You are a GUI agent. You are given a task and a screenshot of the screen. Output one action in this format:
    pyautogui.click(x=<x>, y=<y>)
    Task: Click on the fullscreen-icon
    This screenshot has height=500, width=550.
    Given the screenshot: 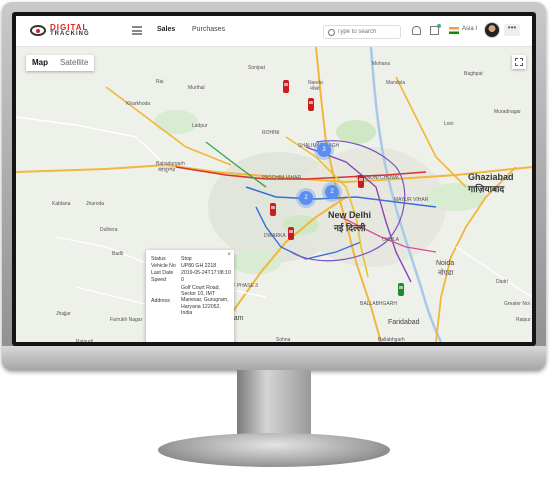 What is the action you would take?
    pyautogui.click(x=519, y=62)
    